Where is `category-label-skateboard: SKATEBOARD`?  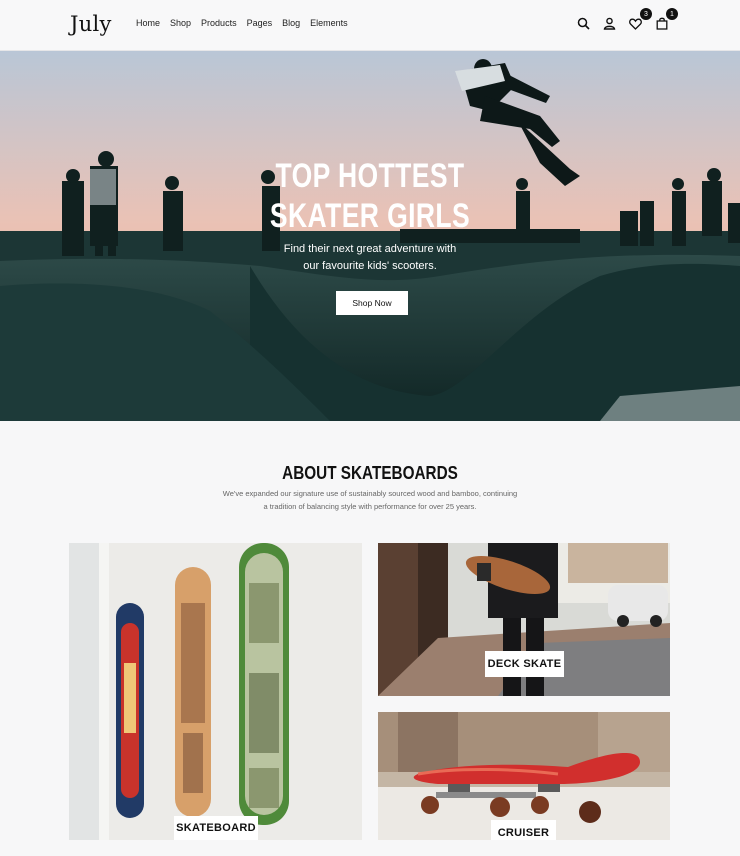 category-label-skateboard: SKATEBOARD is located at coordinates (216, 828).